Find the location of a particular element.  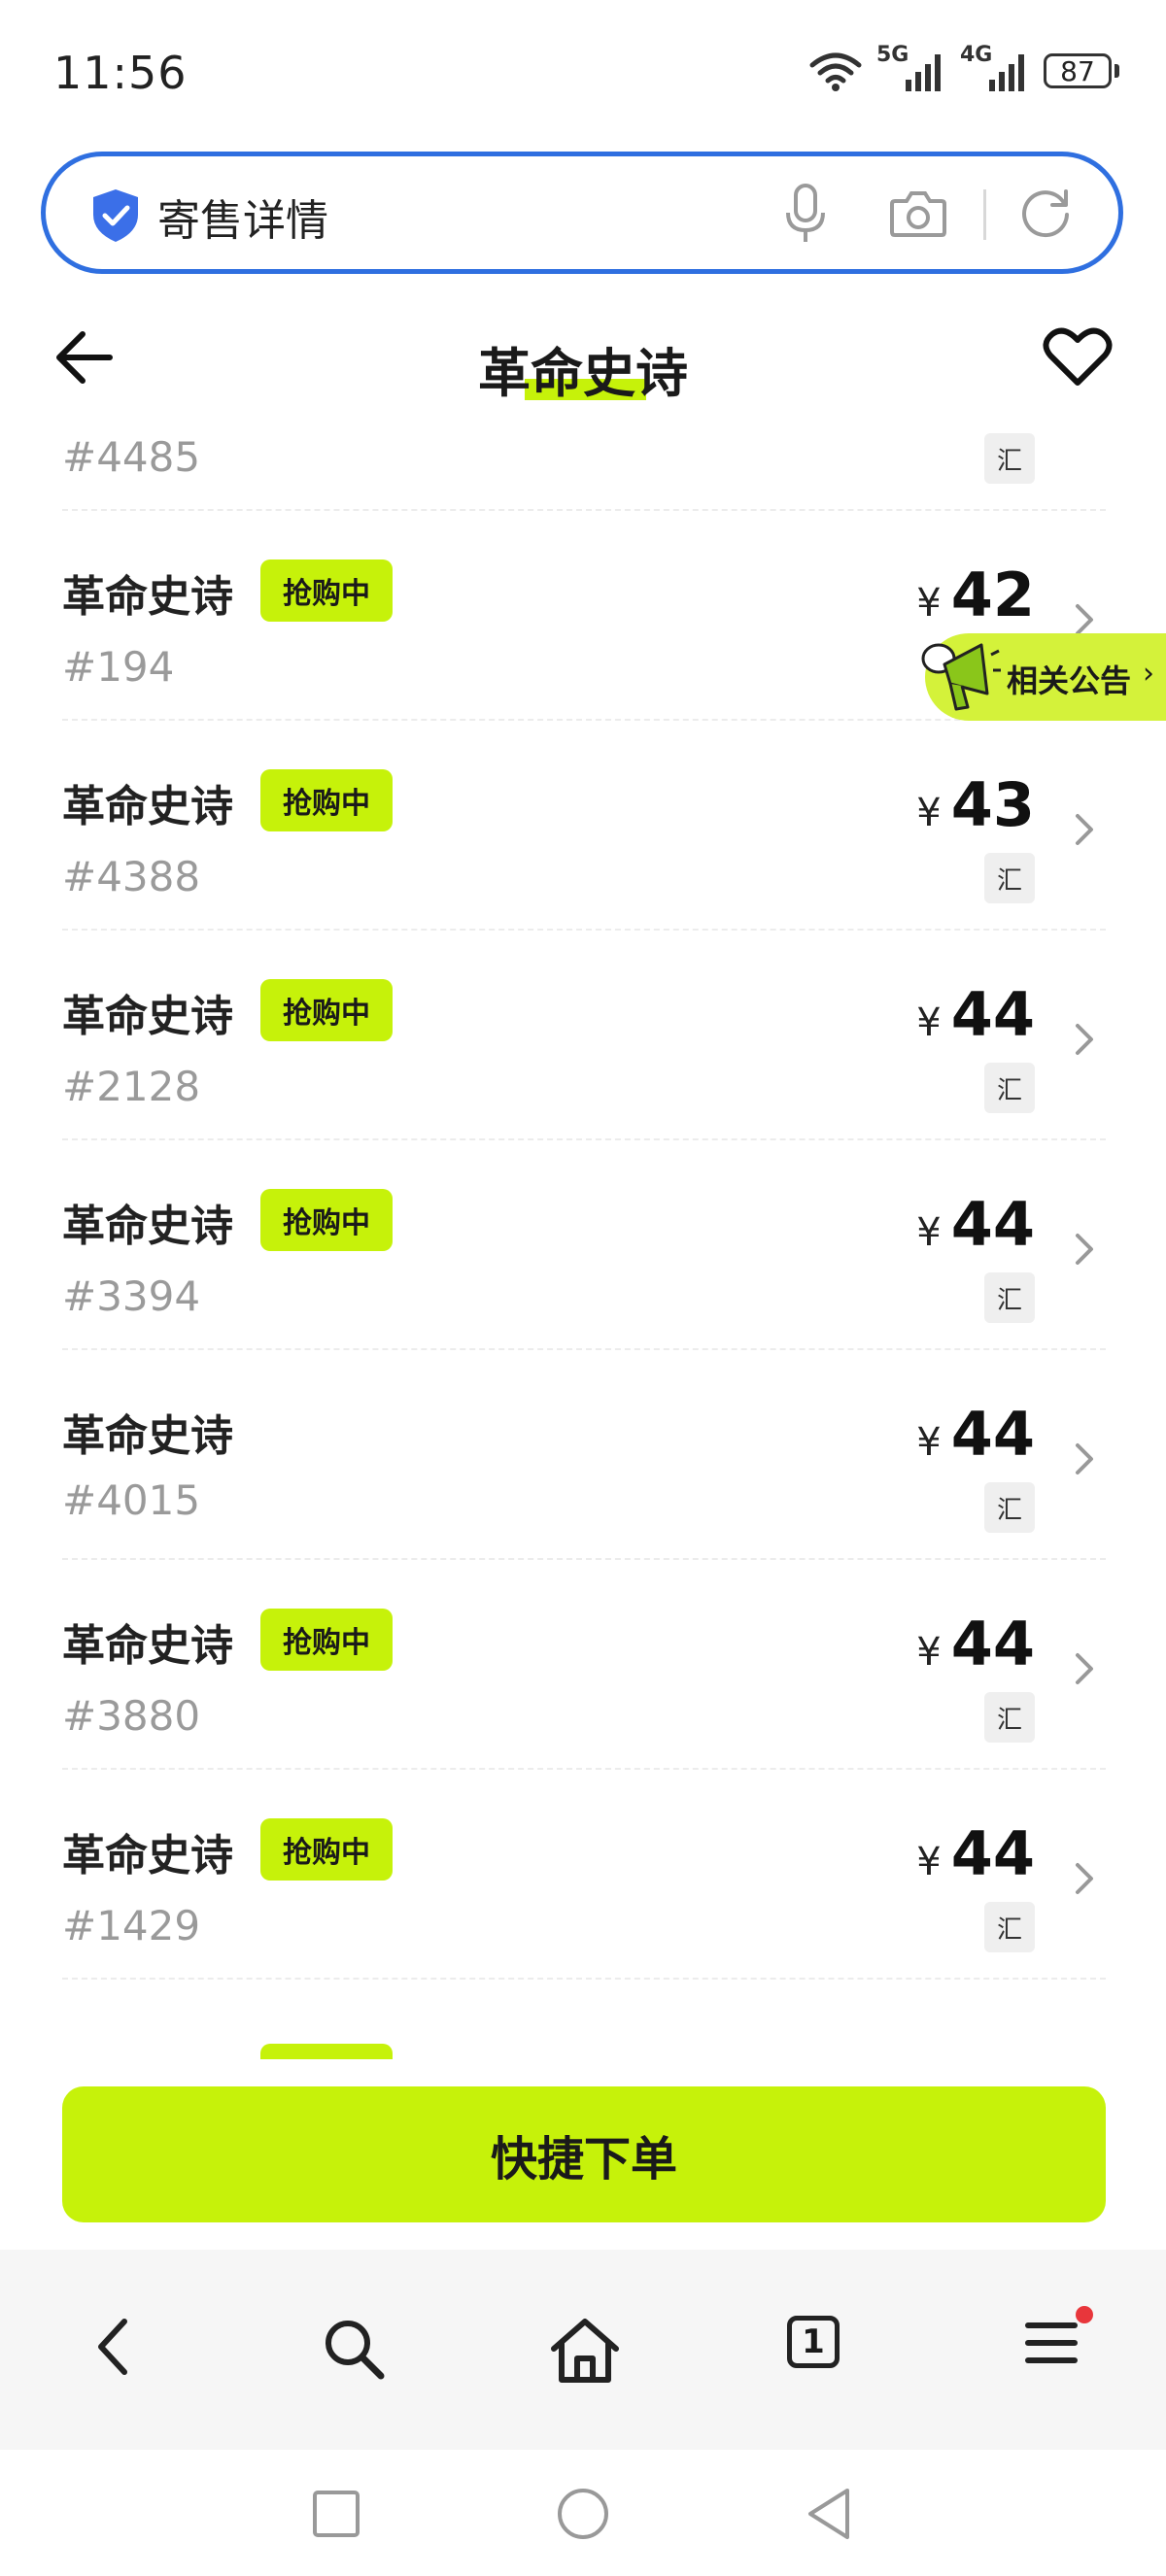

item-price: ¥43 is located at coordinates (975, 804).